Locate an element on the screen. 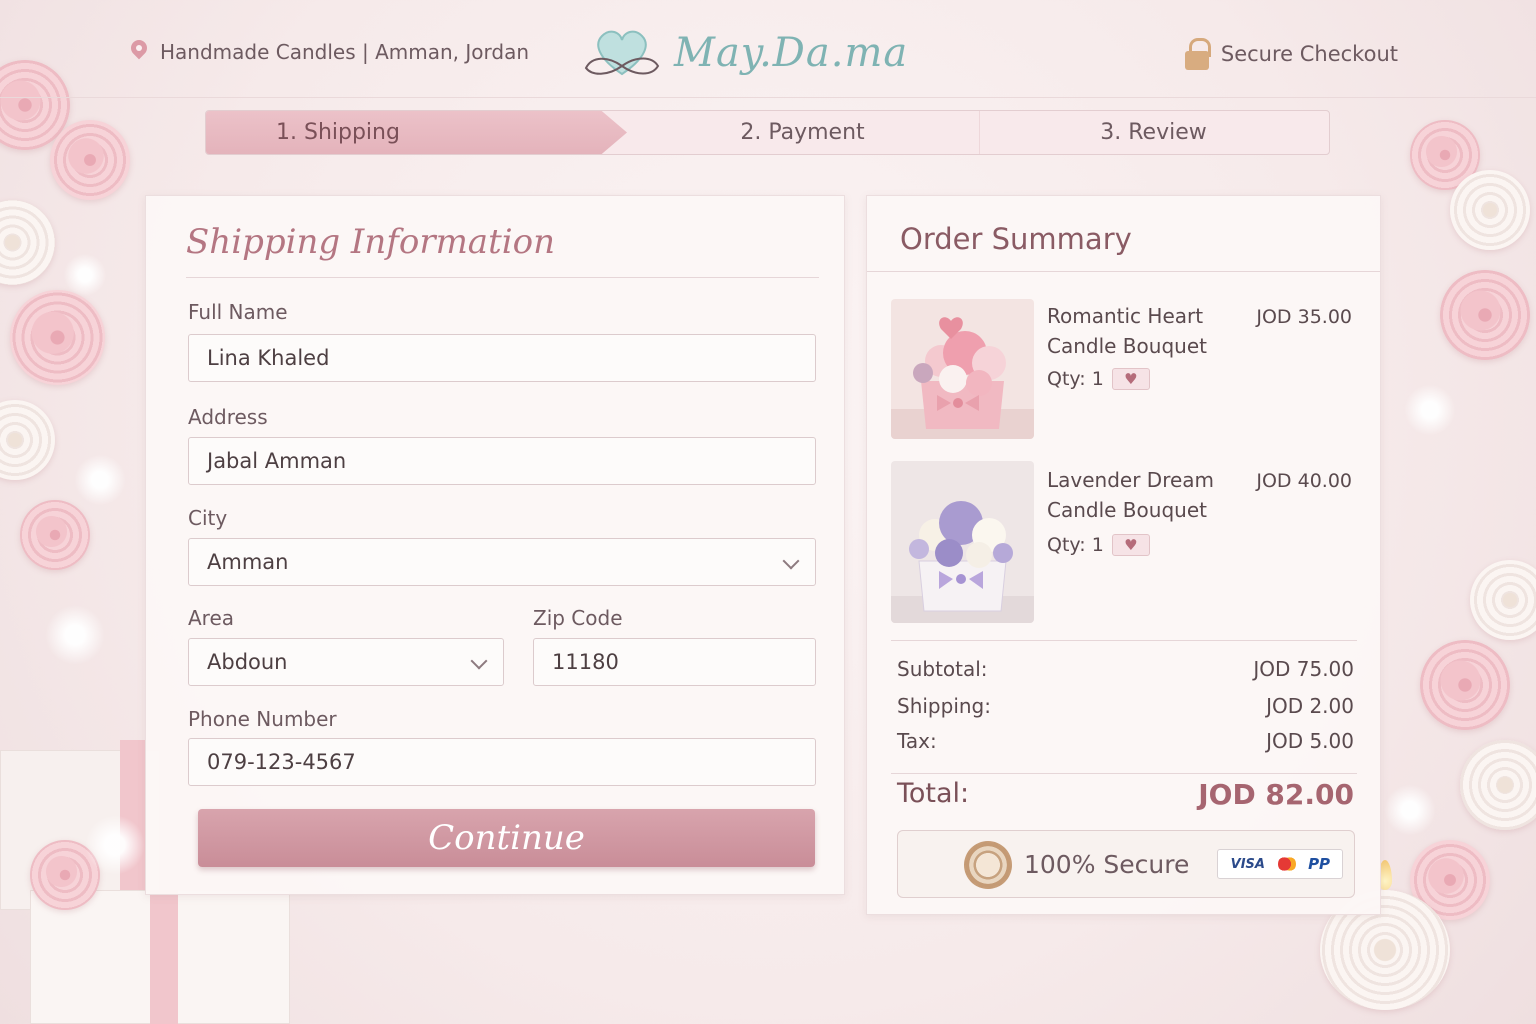  full-name-value: Lina Khaled is located at coordinates (268, 358).